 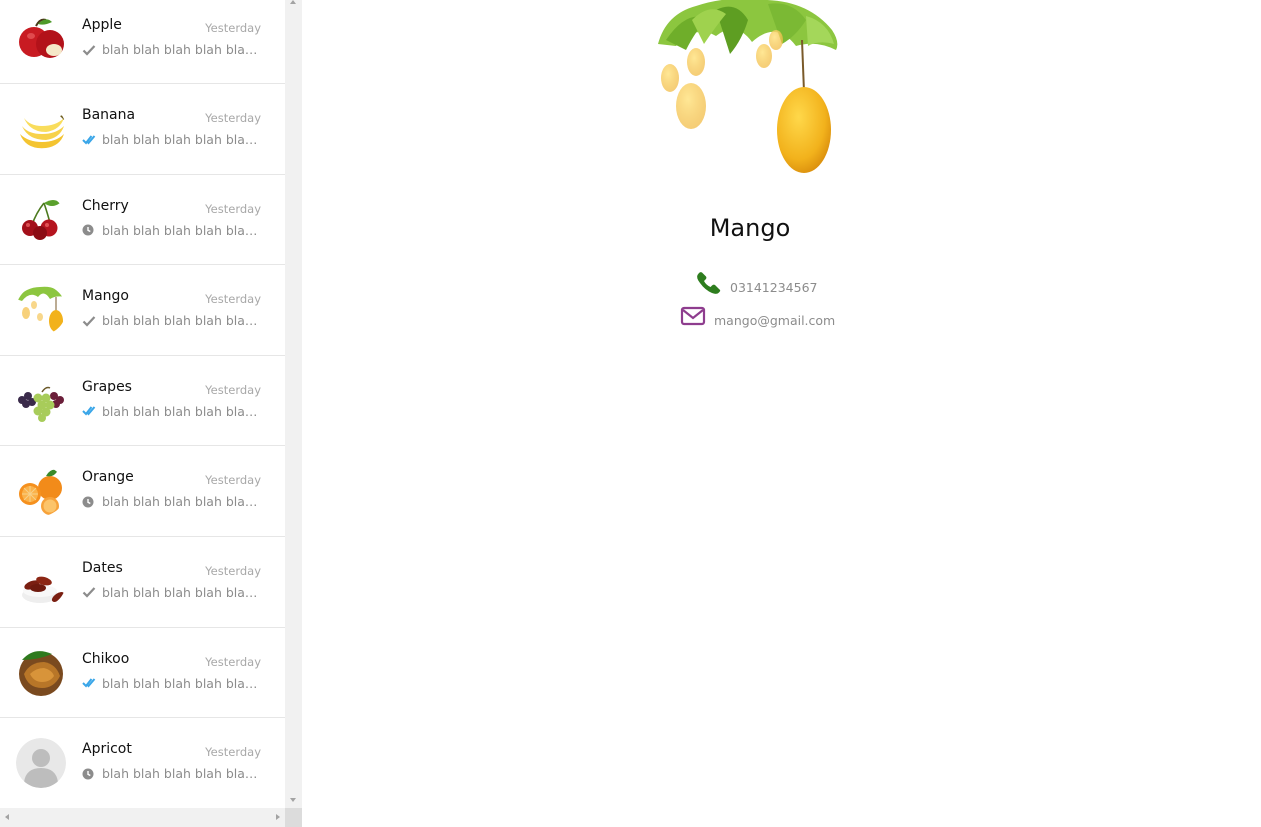 I want to click on mango-image, so click(x=748, y=86).